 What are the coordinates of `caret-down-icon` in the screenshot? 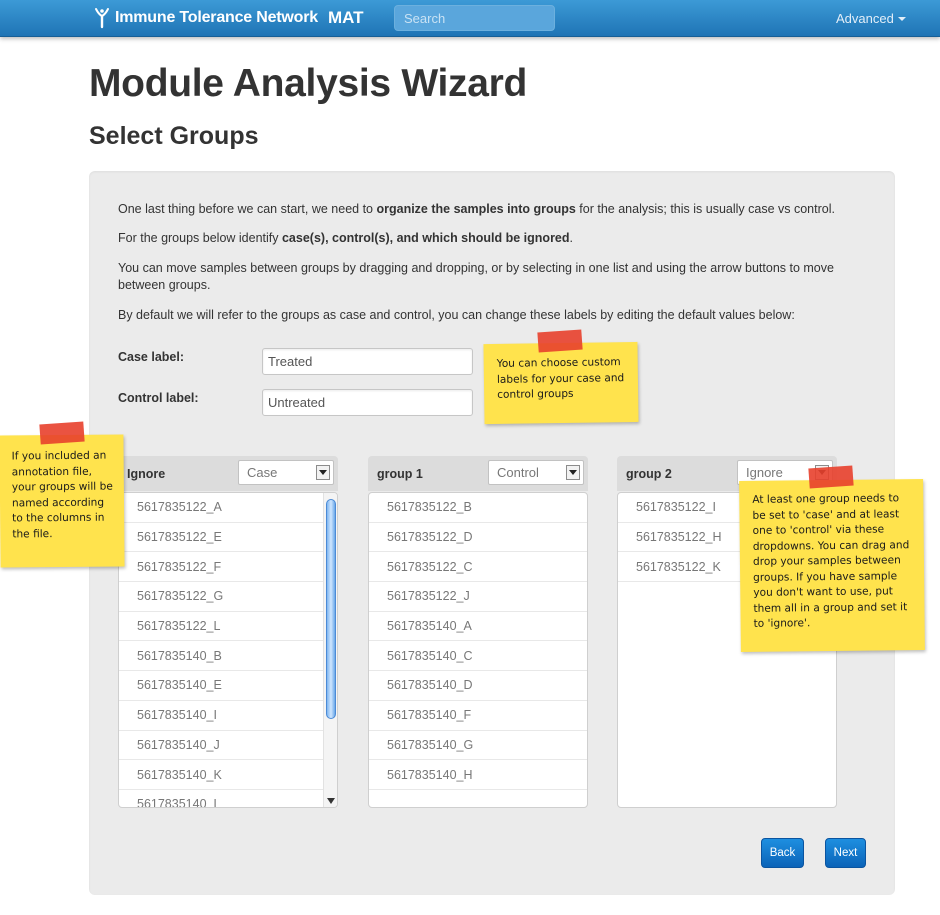 It's located at (901, 19).